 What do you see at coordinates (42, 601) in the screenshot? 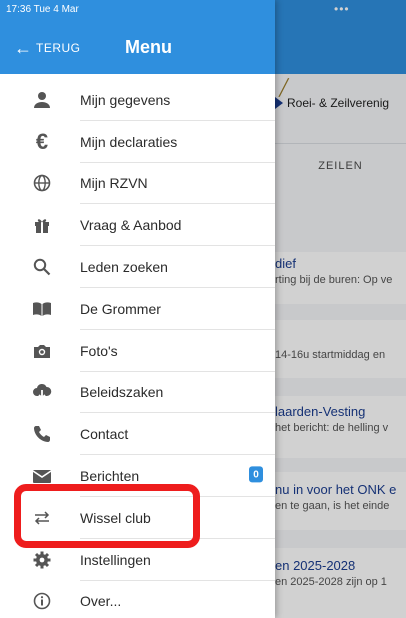
I see `info-icon` at bounding box center [42, 601].